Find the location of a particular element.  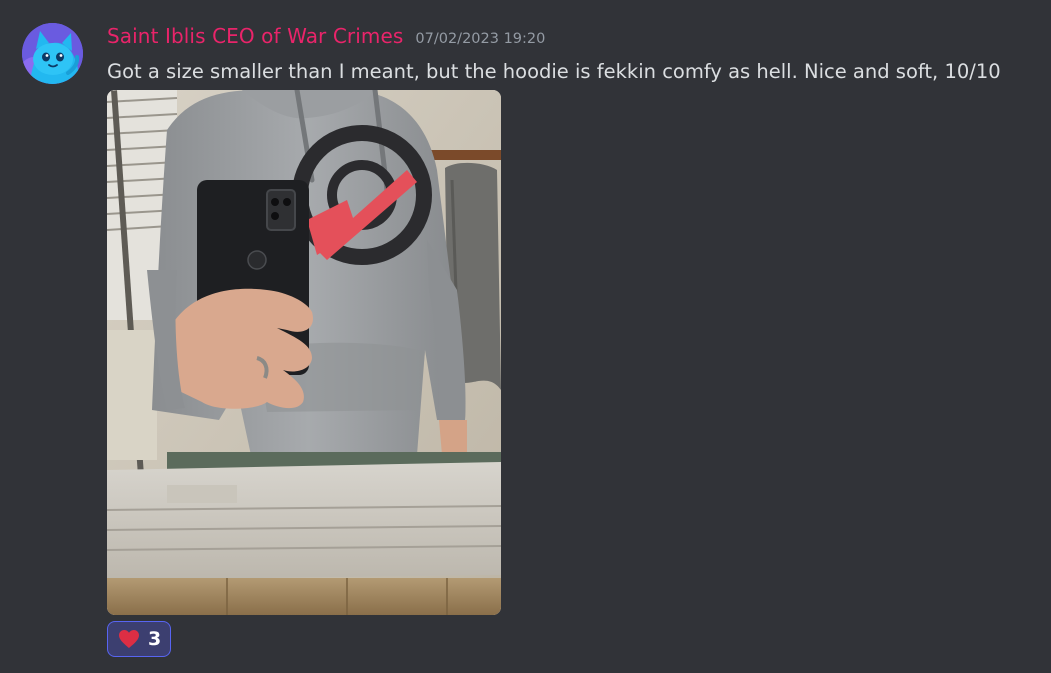

heart-icon is located at coordinates (129, 639).